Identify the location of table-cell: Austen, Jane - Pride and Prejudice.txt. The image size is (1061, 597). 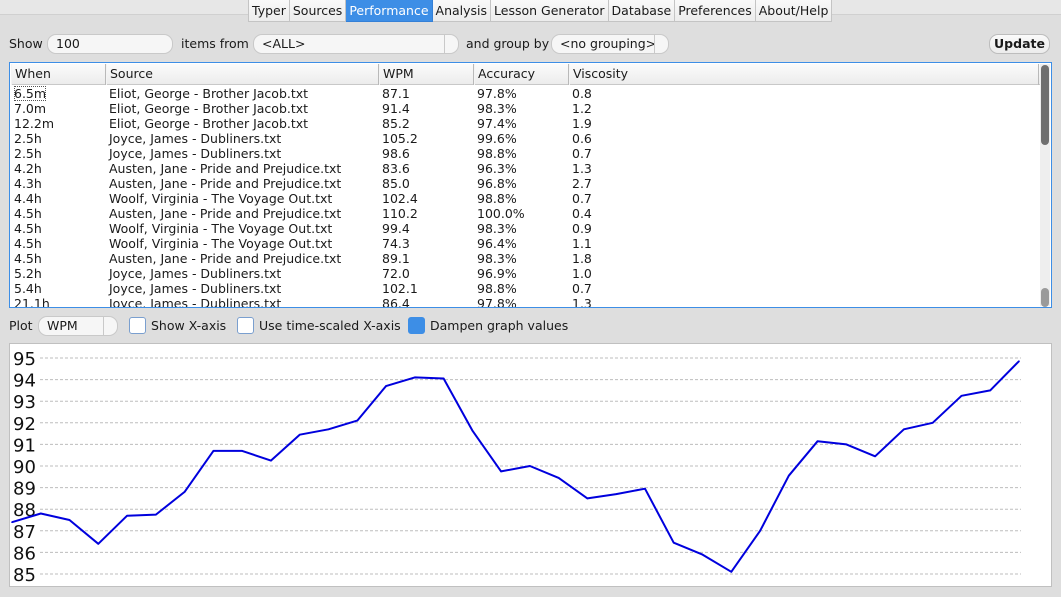
(242, 258).